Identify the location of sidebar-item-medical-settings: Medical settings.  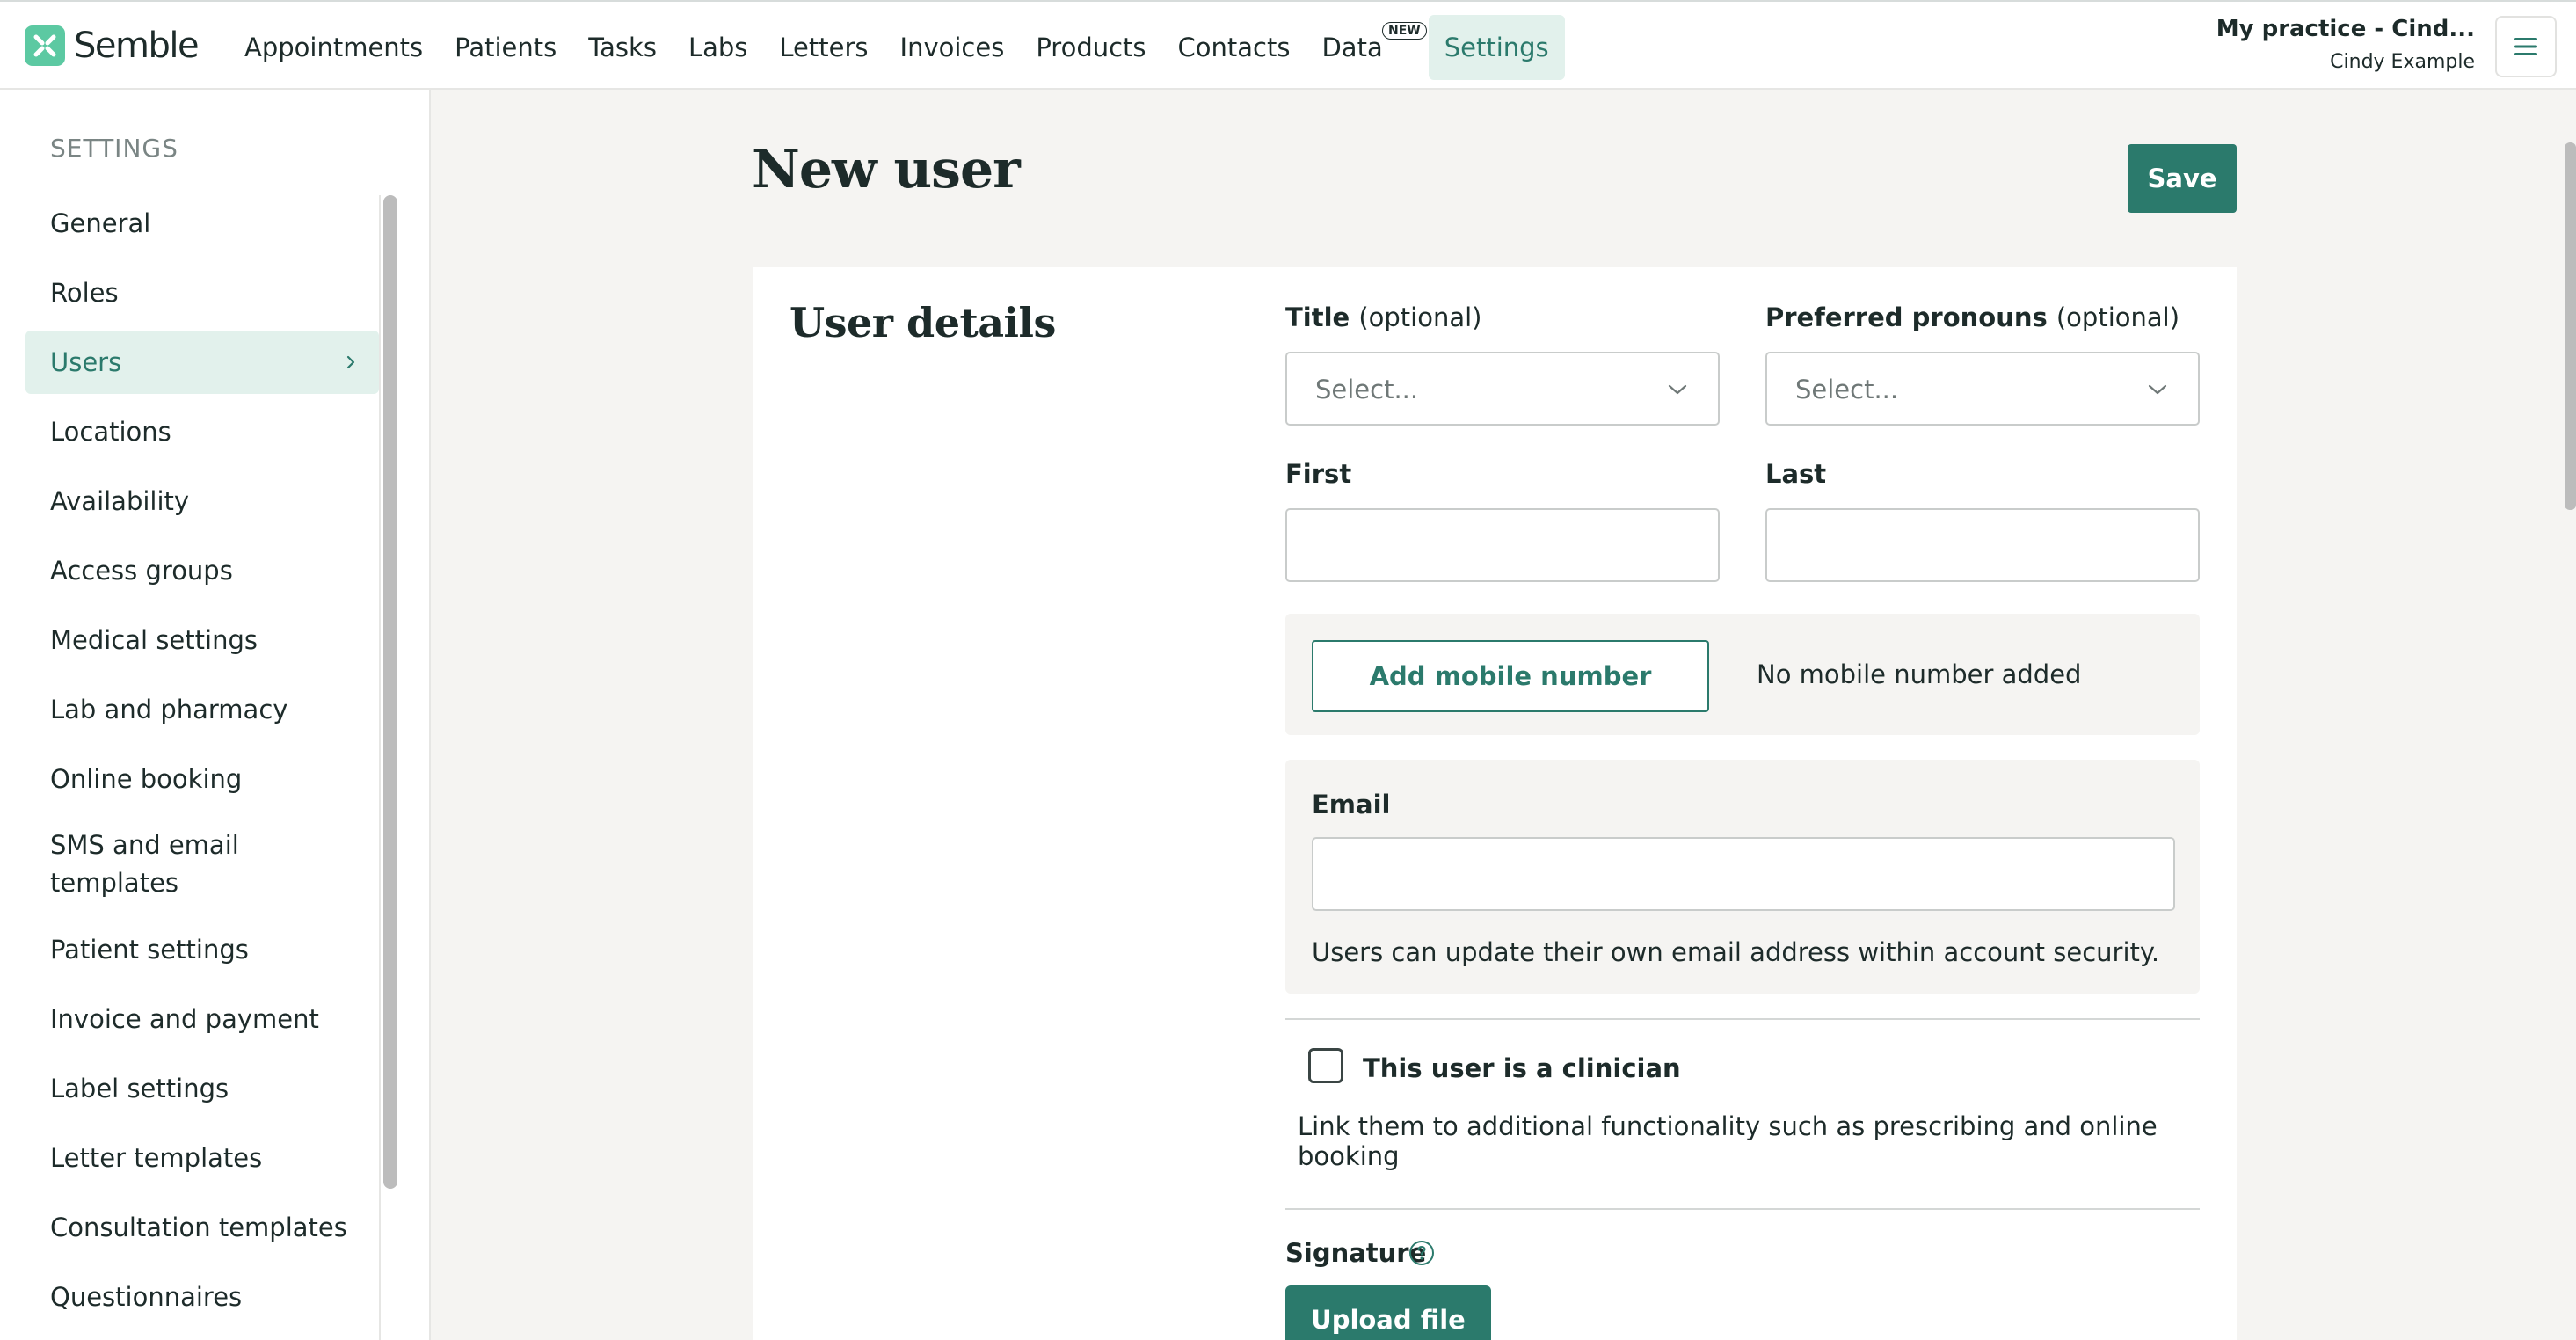
(202, 640).